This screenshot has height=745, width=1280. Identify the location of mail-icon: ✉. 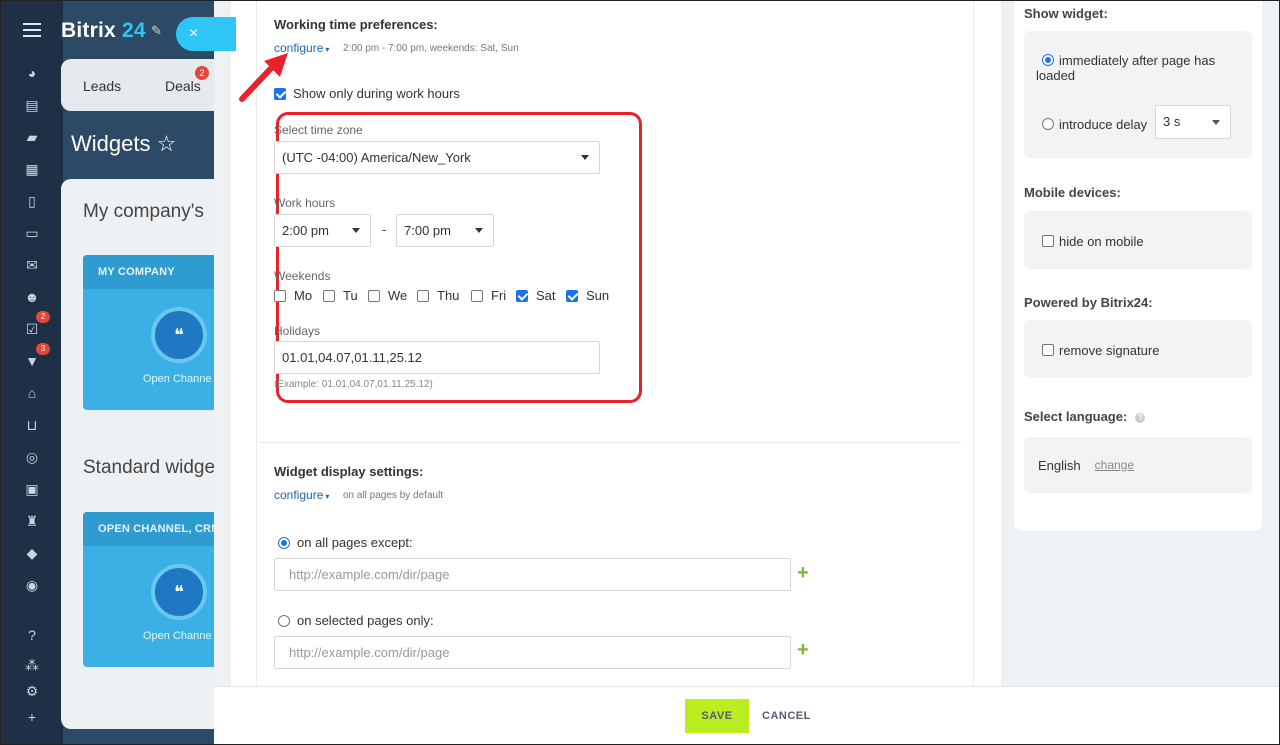
(32, 265).